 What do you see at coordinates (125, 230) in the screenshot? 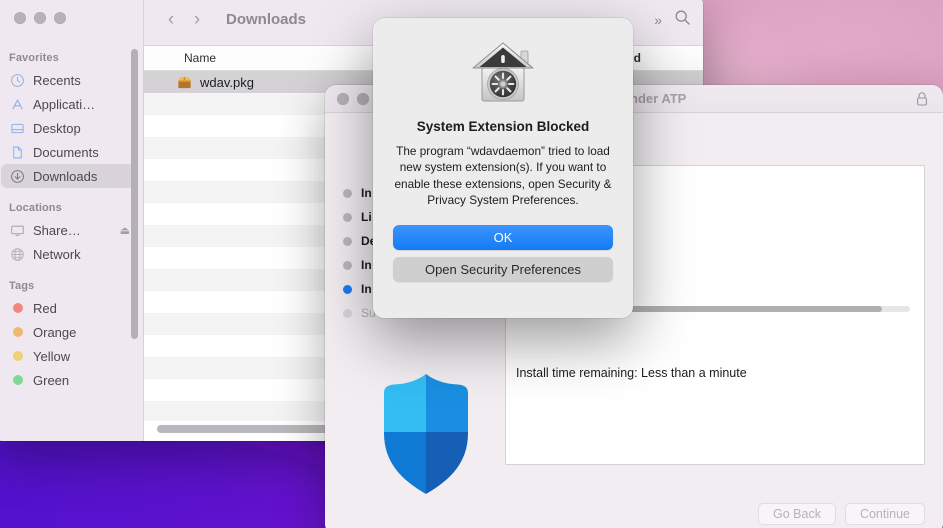
I see `eject-icon: ⏏` at bounding box center [125, 230].